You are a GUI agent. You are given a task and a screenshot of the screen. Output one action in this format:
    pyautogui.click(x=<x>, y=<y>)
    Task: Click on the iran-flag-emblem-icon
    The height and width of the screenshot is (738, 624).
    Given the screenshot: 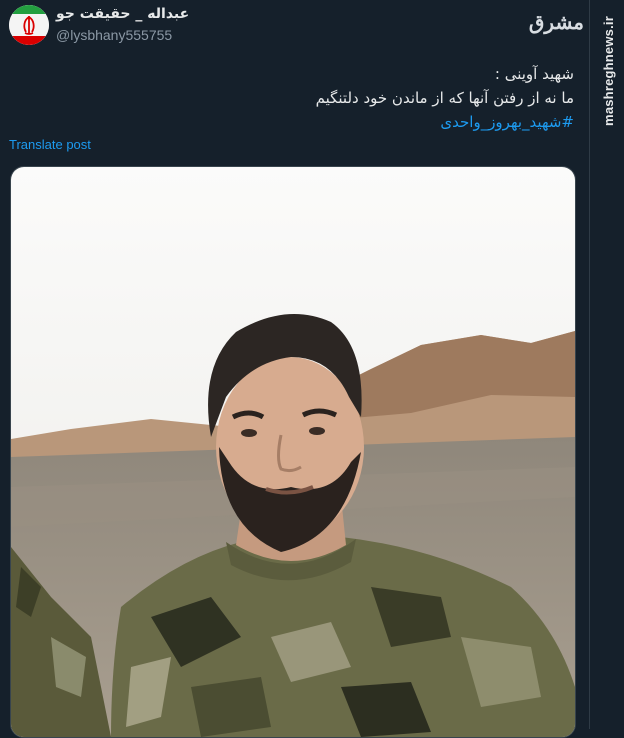 What is the action you would take?
    pyautogui.click(x=29, y=25)
    